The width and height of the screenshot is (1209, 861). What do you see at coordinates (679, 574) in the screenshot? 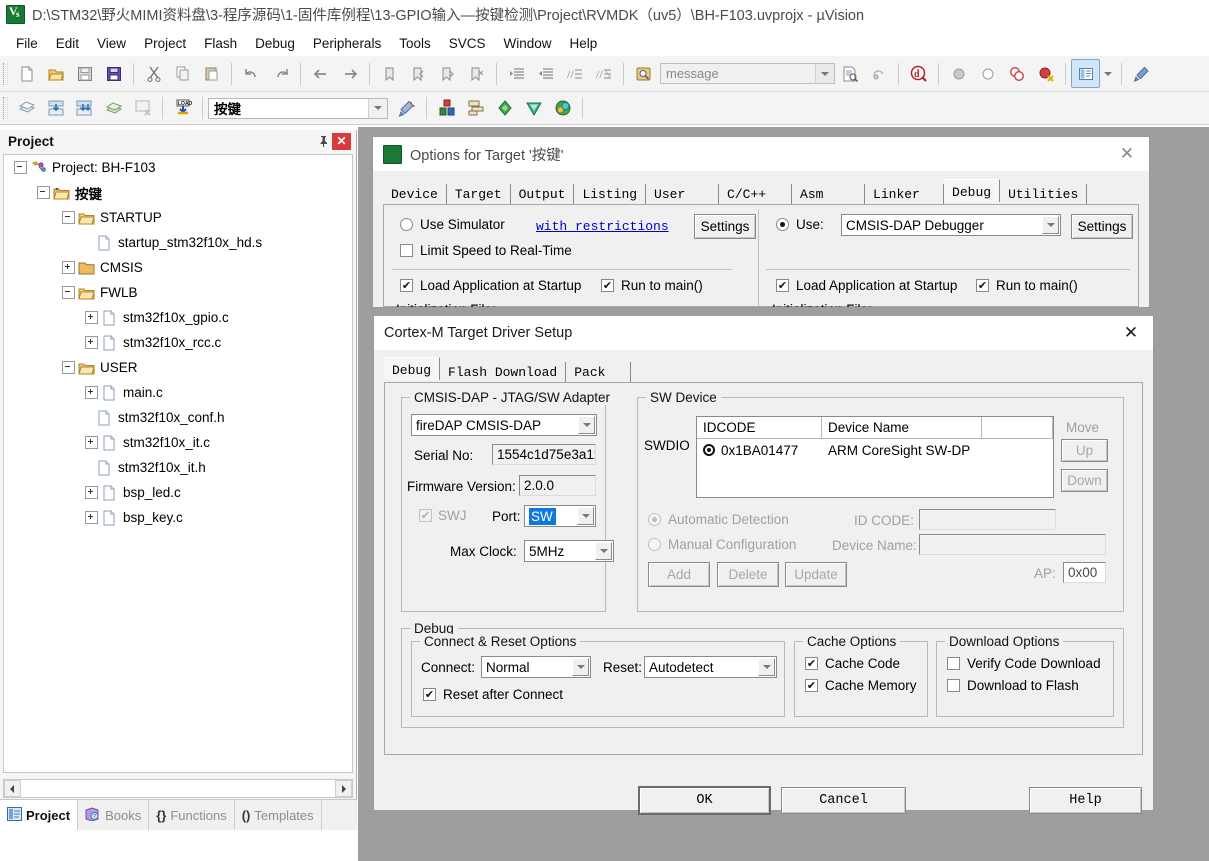
I see `add-button: Add` at bounding box center [679, 574].